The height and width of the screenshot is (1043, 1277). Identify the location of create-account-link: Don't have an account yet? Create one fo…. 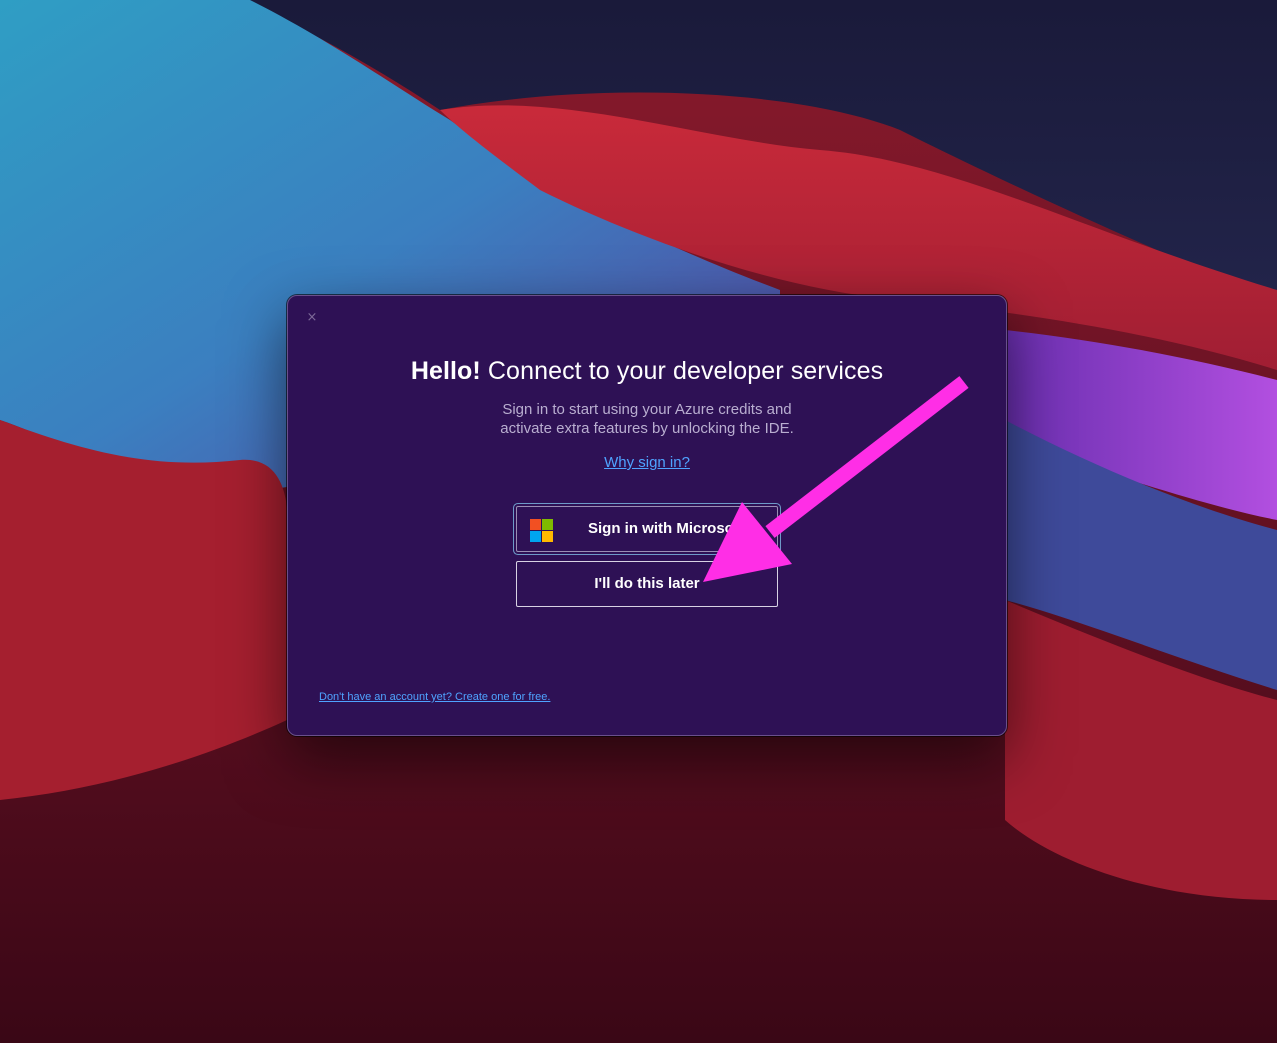
(434, 697).